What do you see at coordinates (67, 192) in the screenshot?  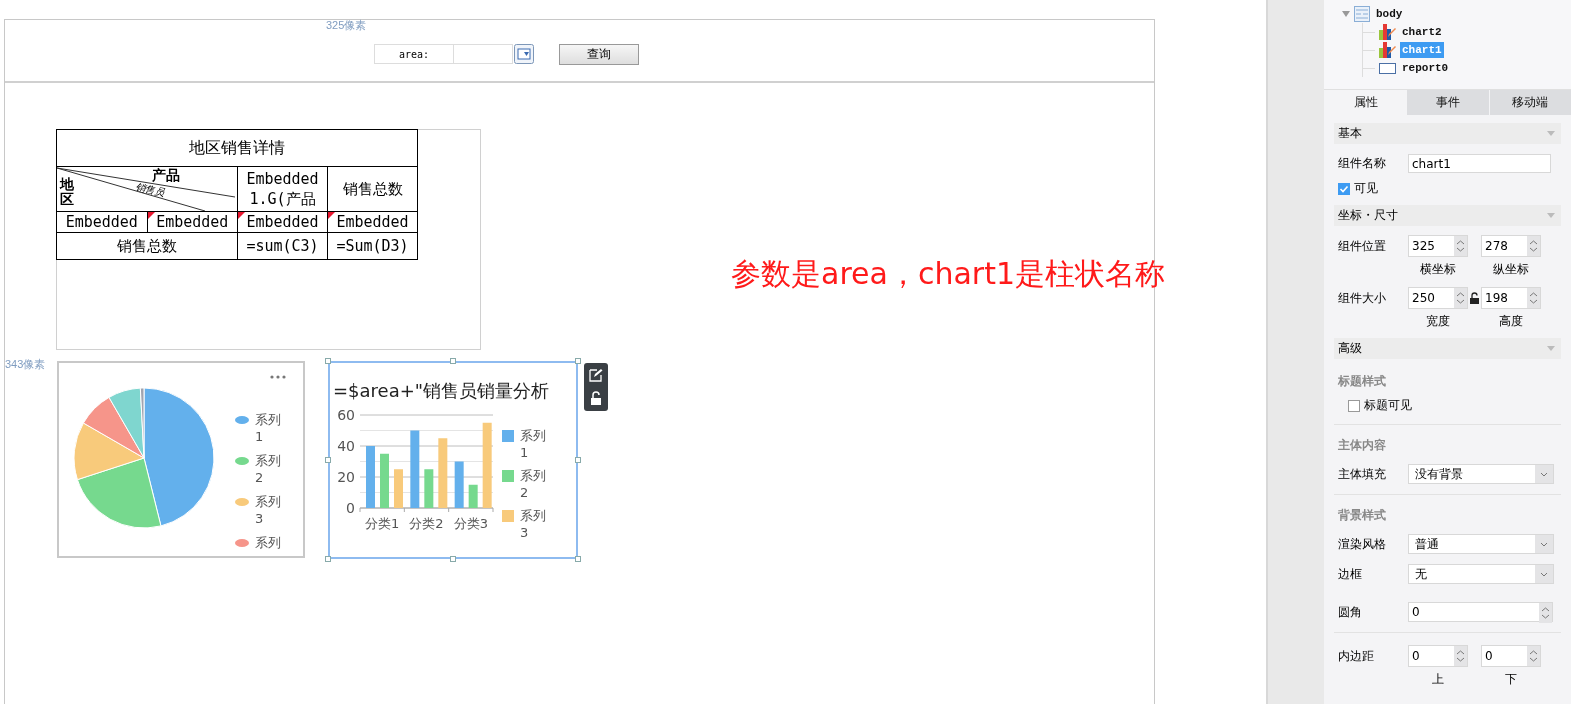 I see `corner-header-text: 地区` at bounding box center [67, 192].